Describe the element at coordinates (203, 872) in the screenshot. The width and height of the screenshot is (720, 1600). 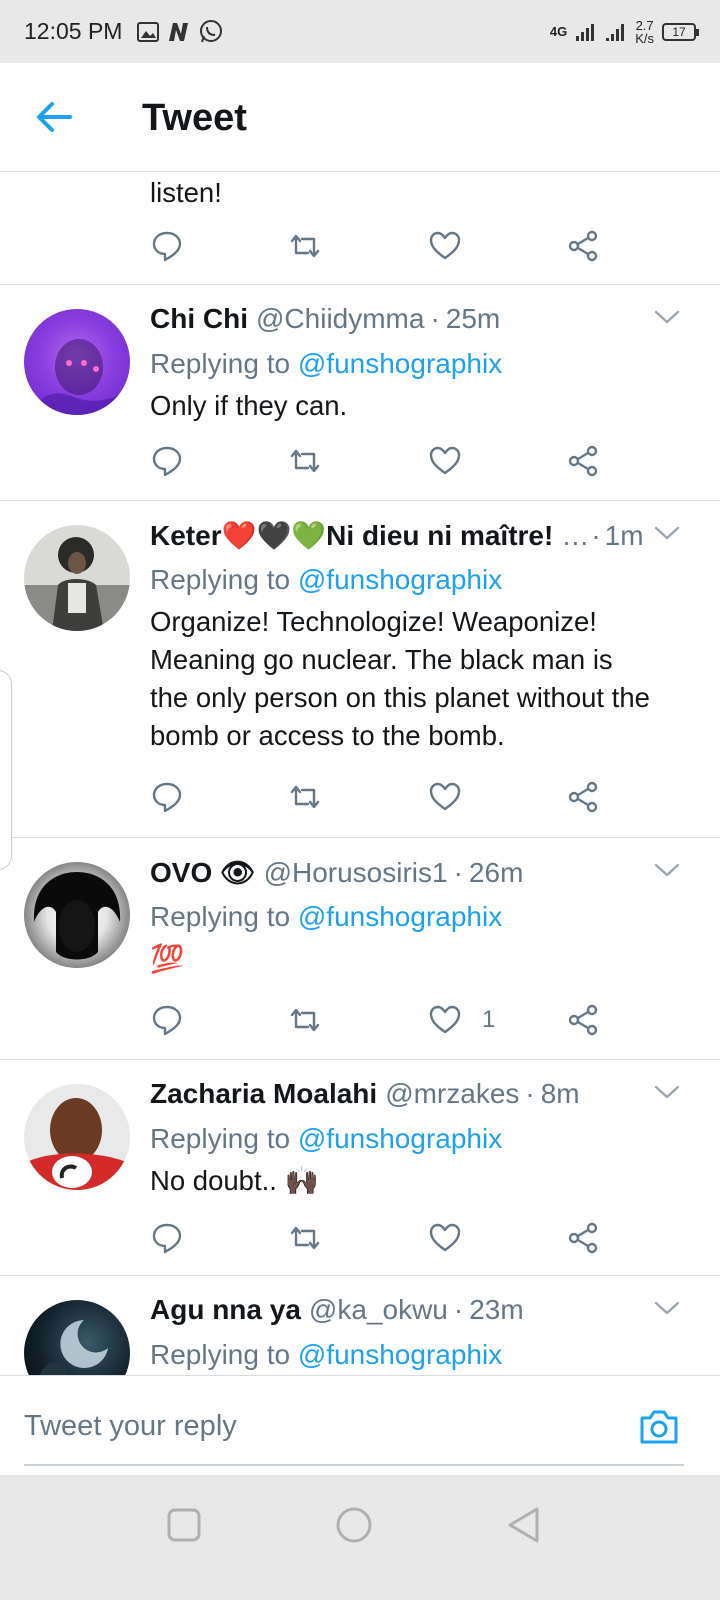
I see `author-name: OVO 👁` at that location.